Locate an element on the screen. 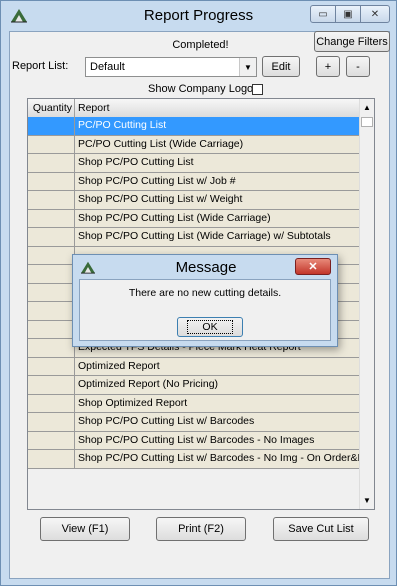  window-controls: ▭ ▣ ✕ is located at coordinates (350, 14).